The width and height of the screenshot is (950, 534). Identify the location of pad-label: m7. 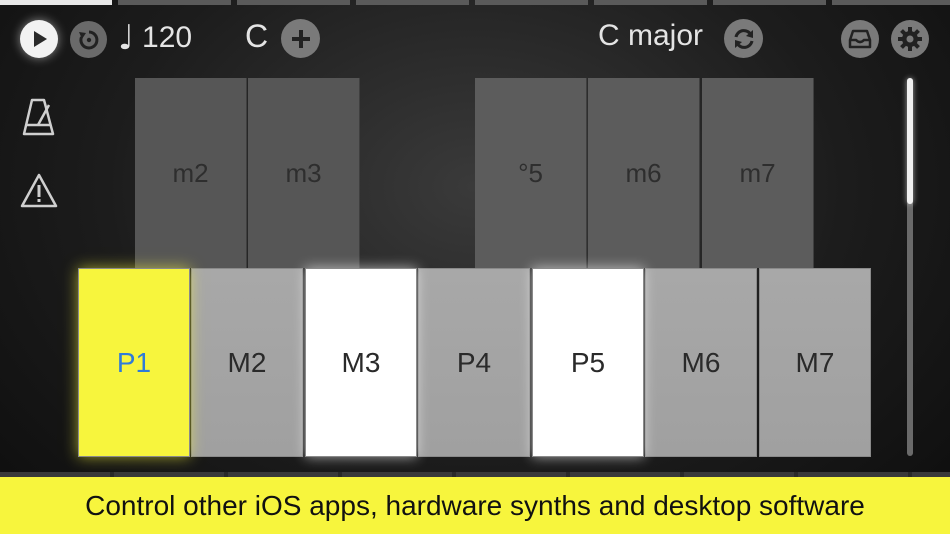
(757, 172).